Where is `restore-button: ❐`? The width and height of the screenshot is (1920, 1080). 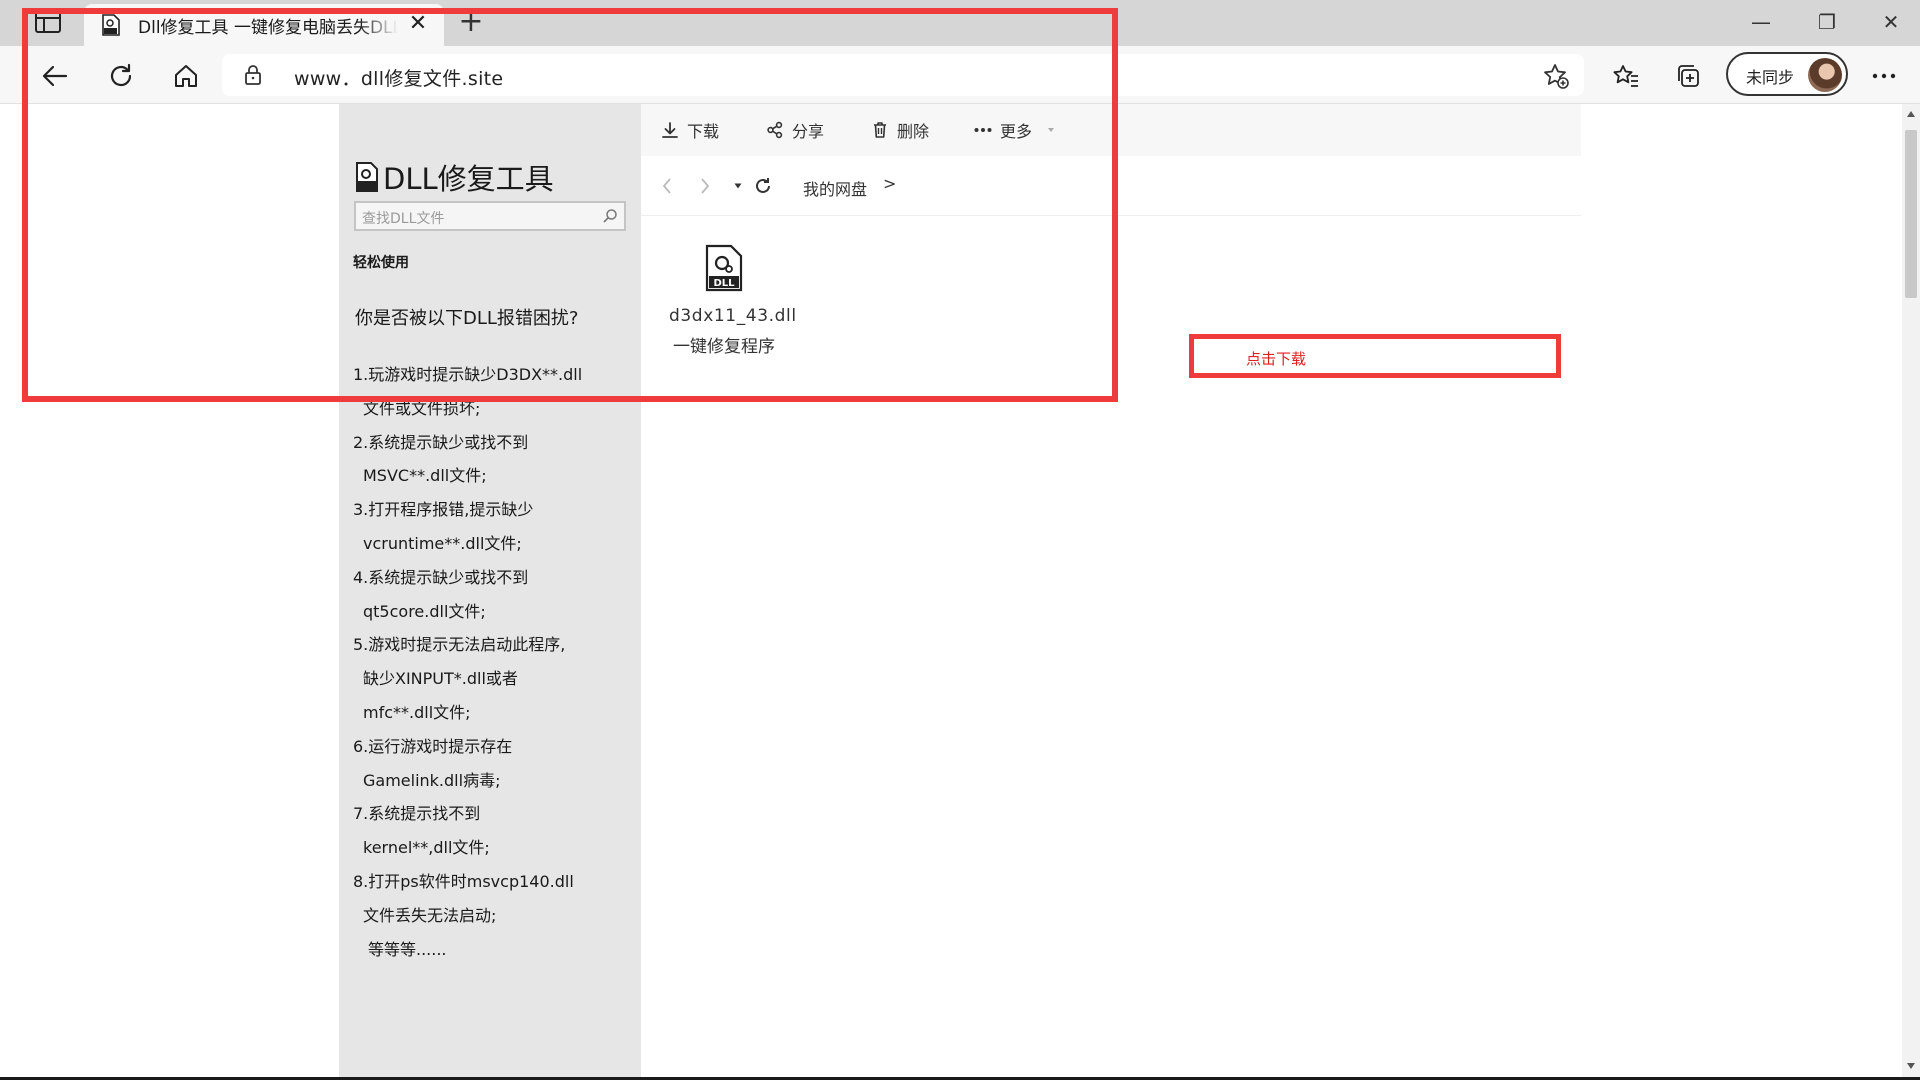 restore-button: ❐ is located at coordinates (1827, 22).